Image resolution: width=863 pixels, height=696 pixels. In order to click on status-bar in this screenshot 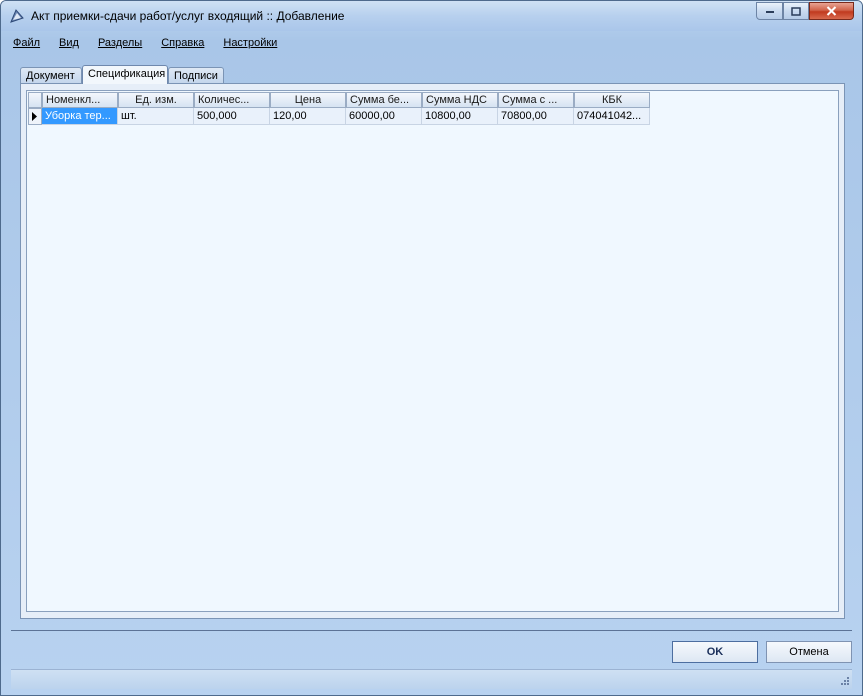, I will do `click(431, 679)`.